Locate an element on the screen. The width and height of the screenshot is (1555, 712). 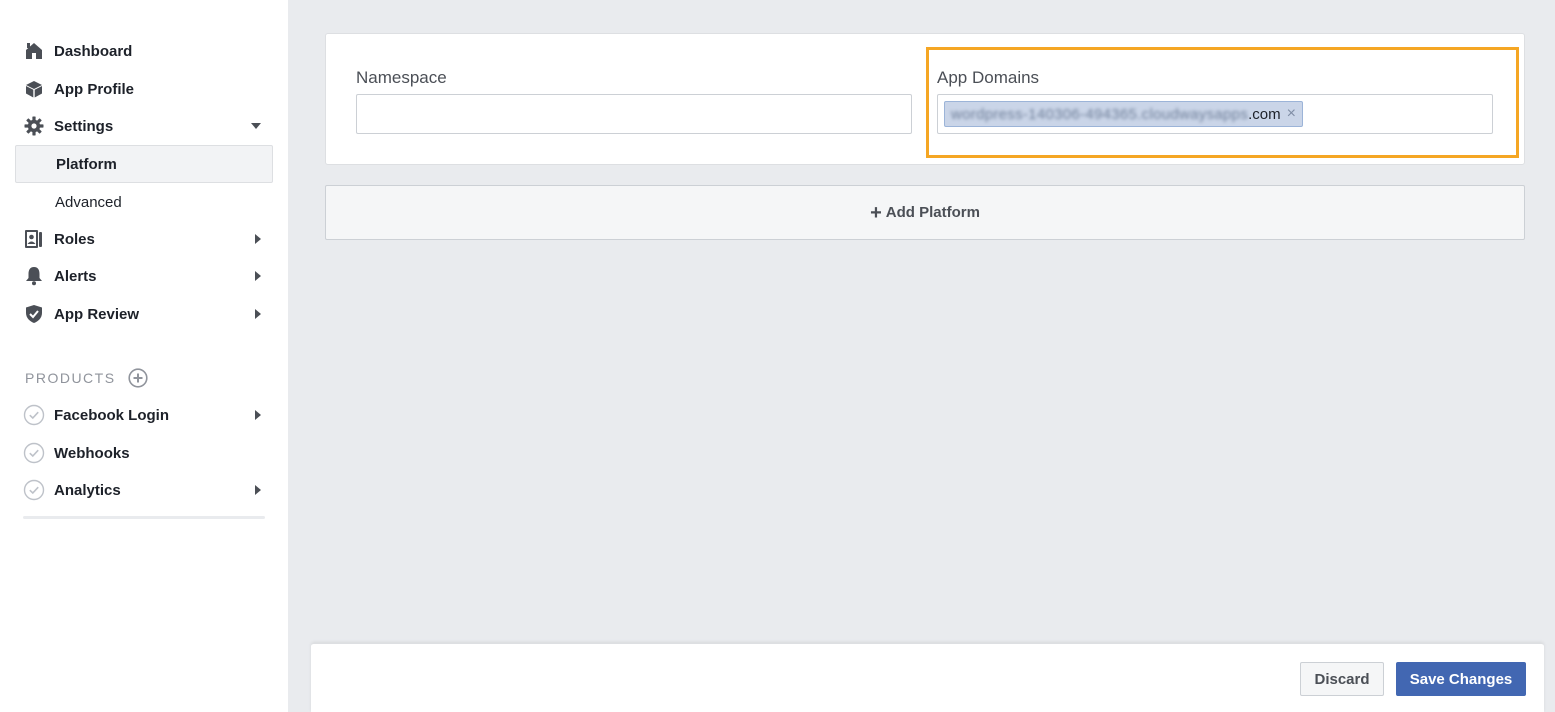
sidebar-item-label: App Review is located at coordinates (97, 314).